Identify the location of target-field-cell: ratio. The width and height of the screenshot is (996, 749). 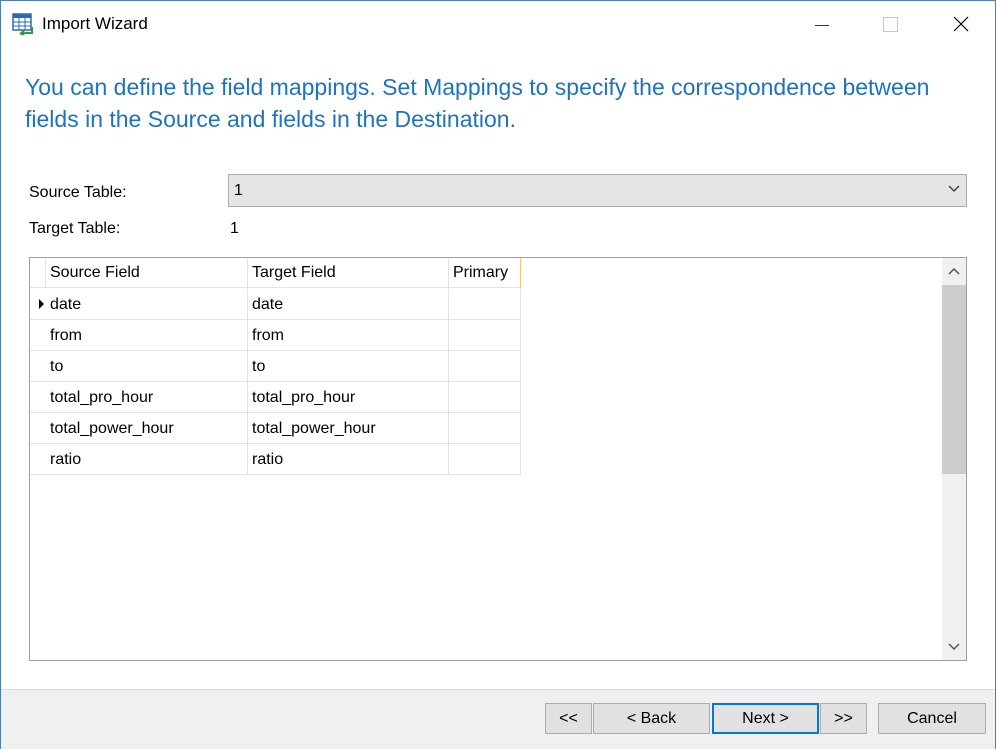
(348, 459).